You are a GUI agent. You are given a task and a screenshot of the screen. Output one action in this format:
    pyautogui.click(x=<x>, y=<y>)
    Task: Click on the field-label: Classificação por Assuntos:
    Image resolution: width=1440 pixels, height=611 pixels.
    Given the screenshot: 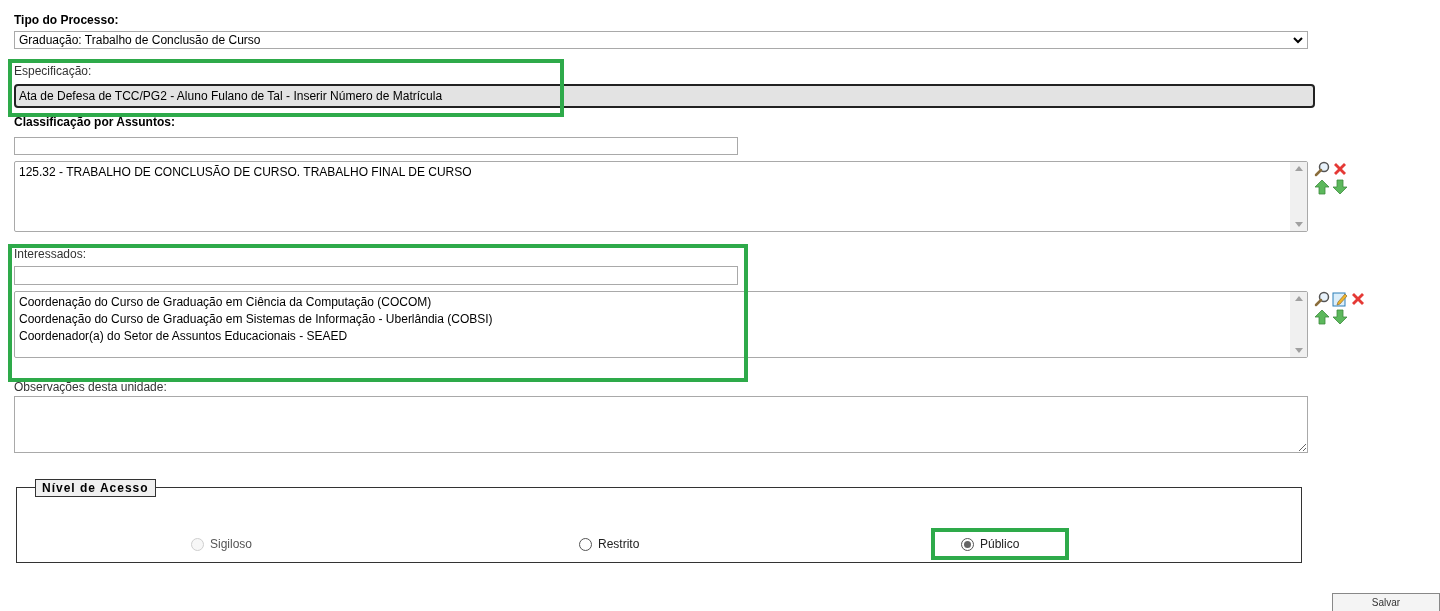 What is the action you would take?
    pyautogui.click(x=95, y=122)
    